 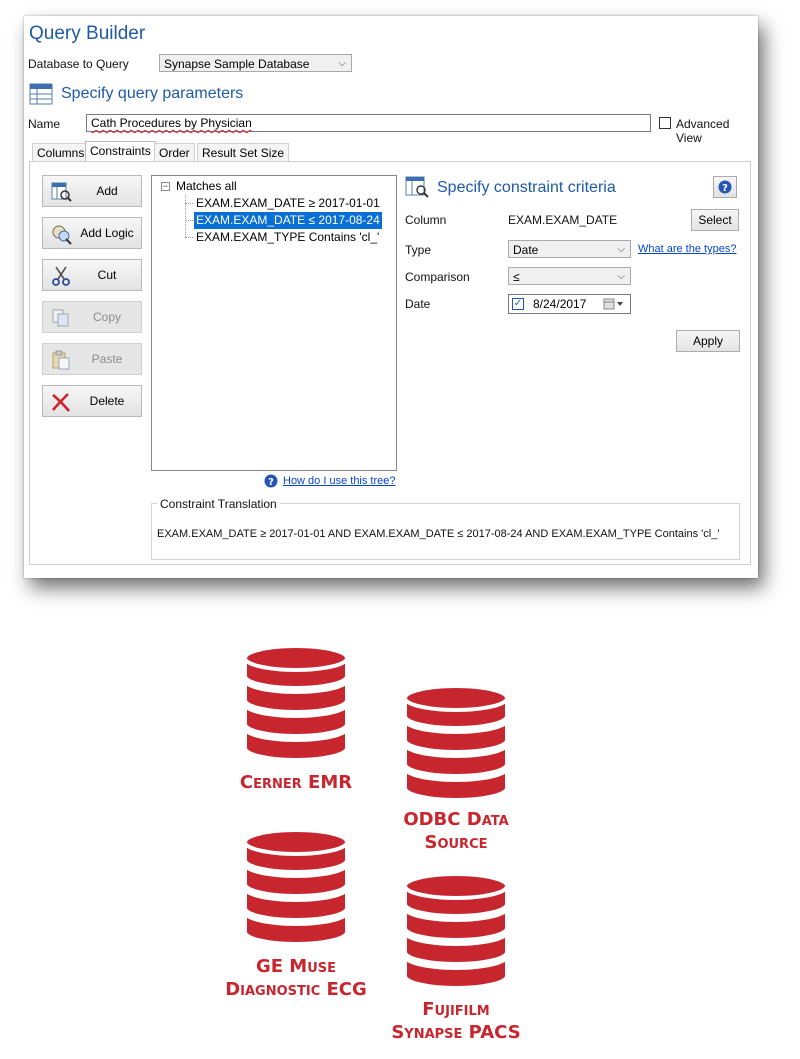 I want to click on types-help-link: What are the types?, so click(x=687, y=249).